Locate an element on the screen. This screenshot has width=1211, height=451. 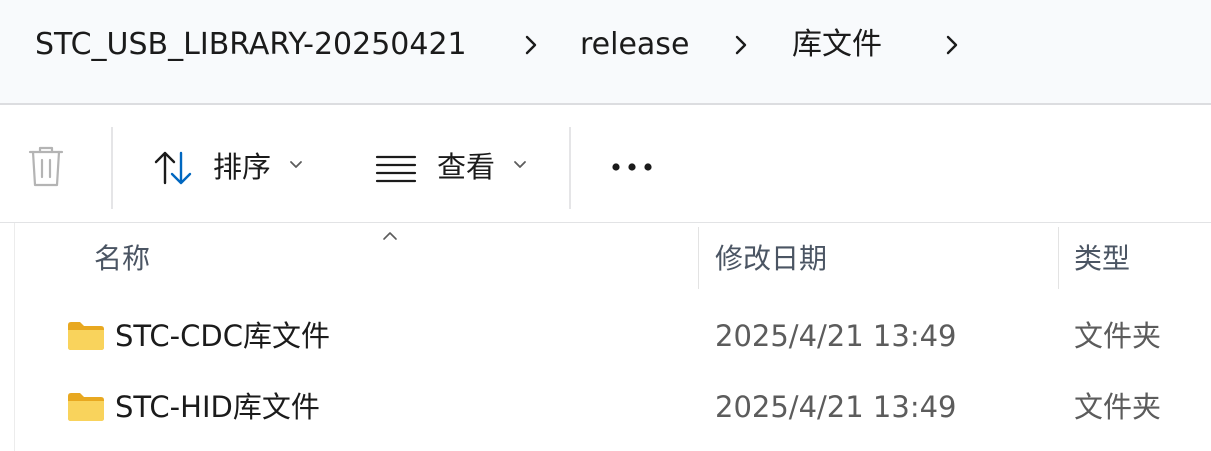
breadcrumb-item-release: release is located at coordinates (634, 45).